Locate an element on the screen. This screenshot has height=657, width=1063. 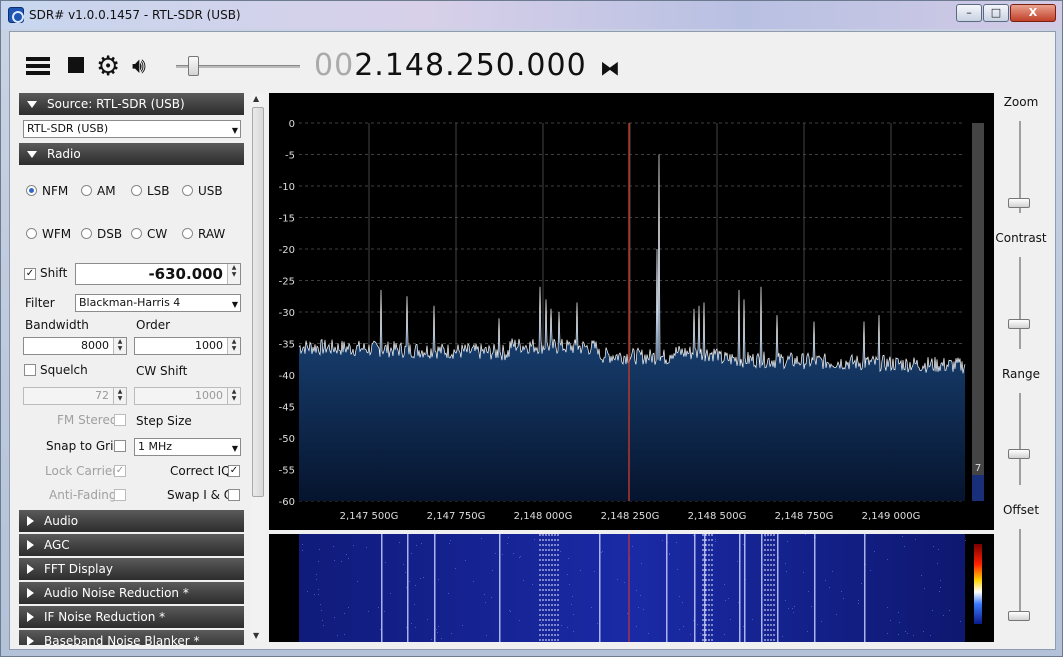
scrollbar-thumb is located at coordinates (258, 302).